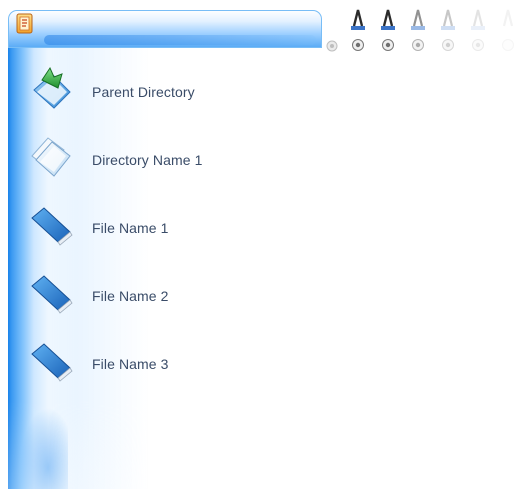  Describe the element at coordinates (238, 302) in the screenshot. I see `list-item-file-name-2: File Name 2` at that location.